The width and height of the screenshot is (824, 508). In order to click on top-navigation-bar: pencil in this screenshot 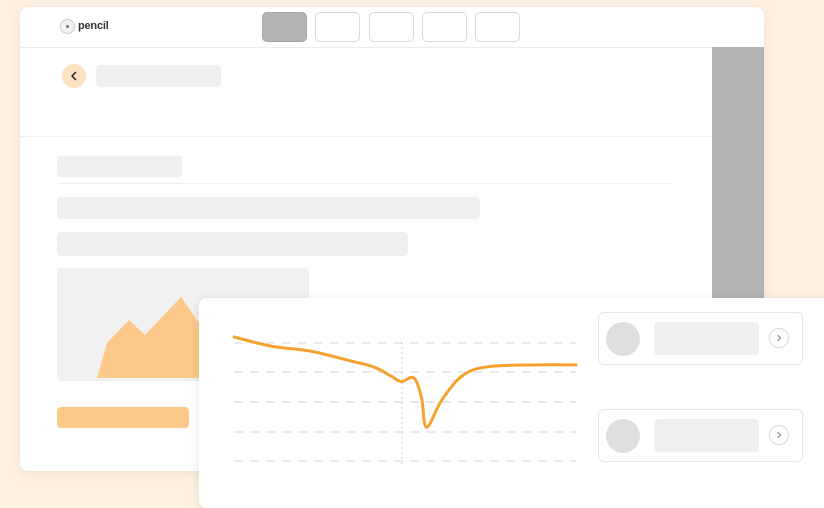, I will do `click(392, 27)`.